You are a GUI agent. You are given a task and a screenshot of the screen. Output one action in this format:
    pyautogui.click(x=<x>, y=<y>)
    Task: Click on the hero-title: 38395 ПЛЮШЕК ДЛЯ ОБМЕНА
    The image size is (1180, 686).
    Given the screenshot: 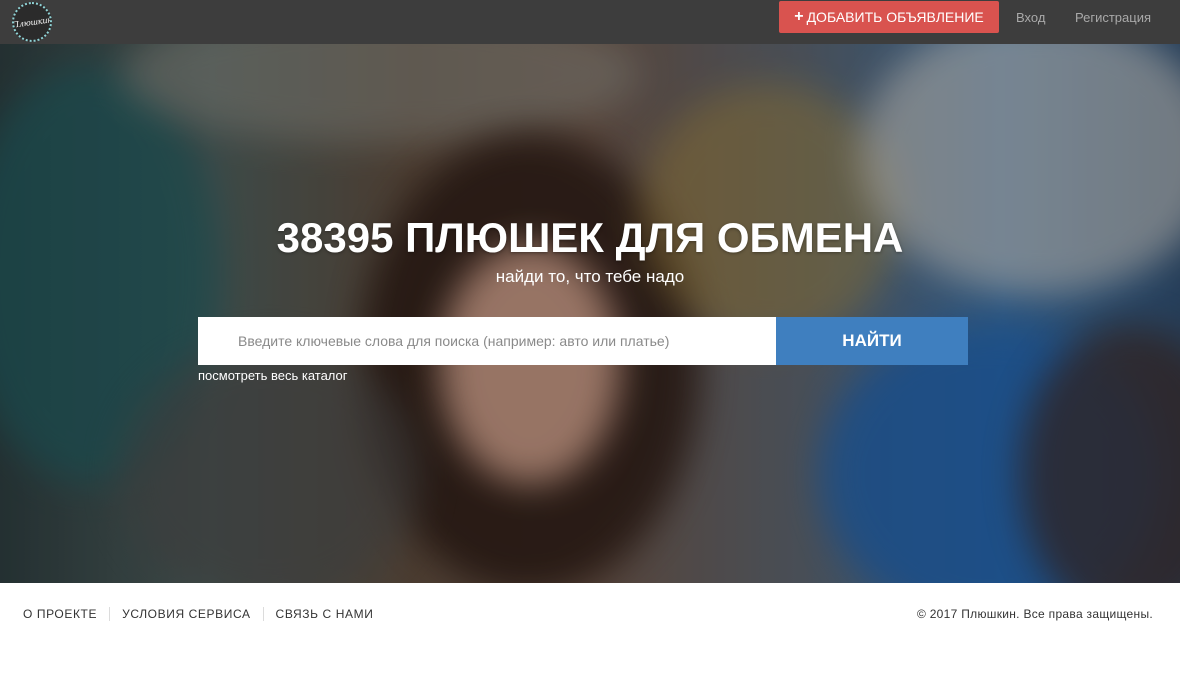 What is the action you would take?
    pyautogui.click(x=590, y=237)
    